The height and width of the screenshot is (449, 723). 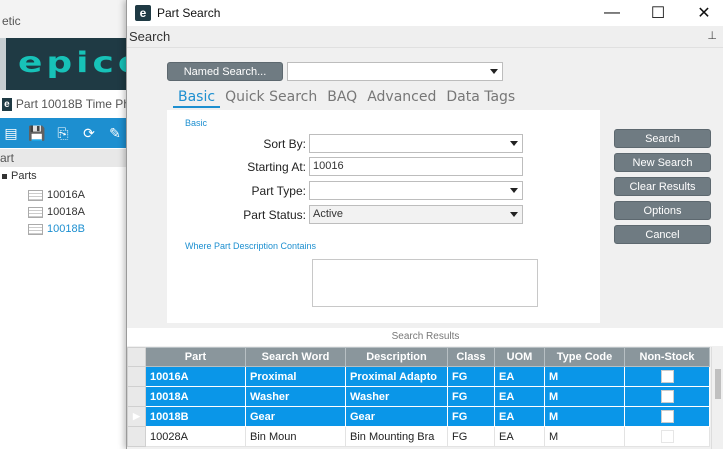 What do you see at coordinates (471, 357) in the screenshot?
I see `column-header-class: Class` at bounding box center [471, 357].